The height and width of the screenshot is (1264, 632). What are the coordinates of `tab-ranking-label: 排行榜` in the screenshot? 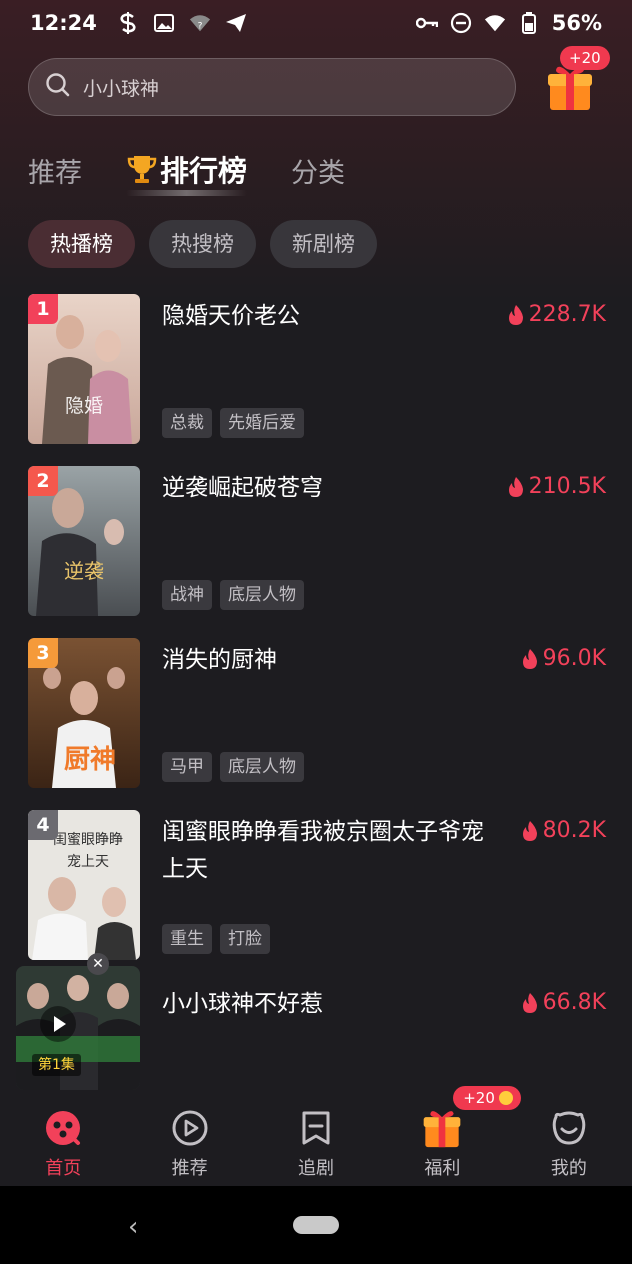 It's located at (204, 171).